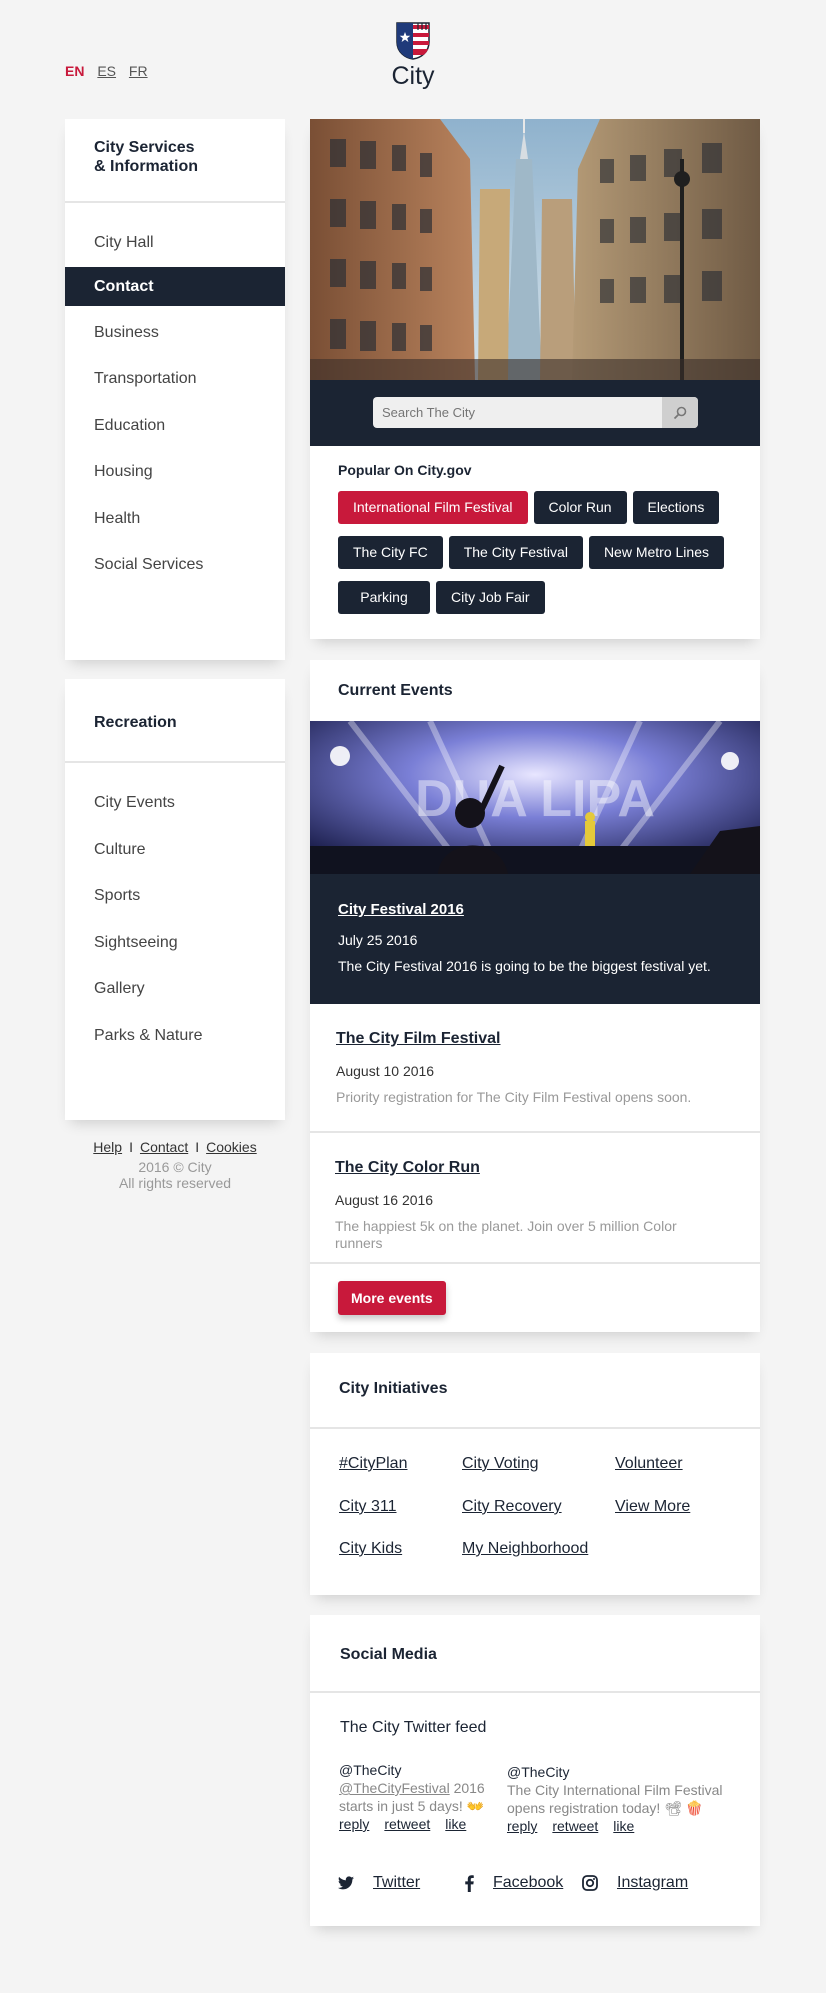 Image resolution: width=826 pixels, height=1993 pixels. What do you see at coordinates (175, 806) in the screenshot?
I see `sidebar-item-city-events: City Events` at bounding box center [175, 806].